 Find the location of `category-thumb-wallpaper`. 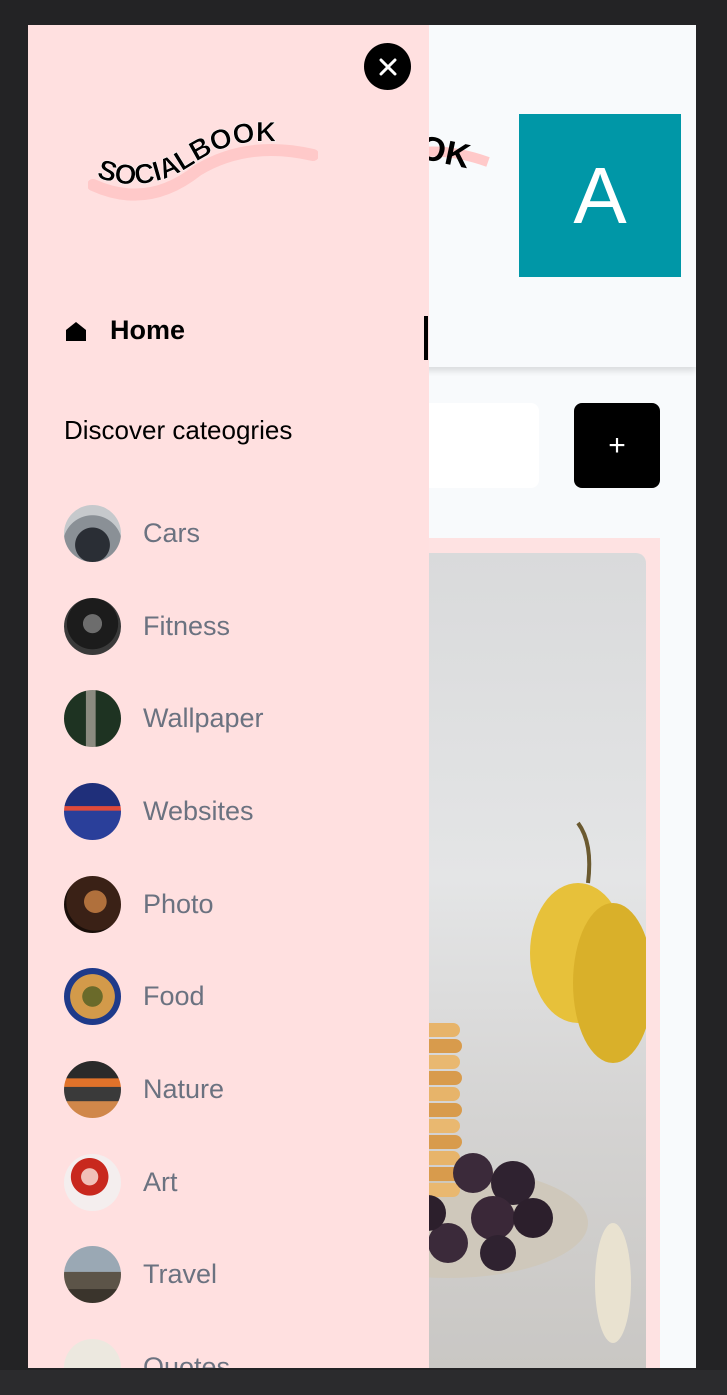

category-thumb-wallpaper is located at coordinates (92, 719).